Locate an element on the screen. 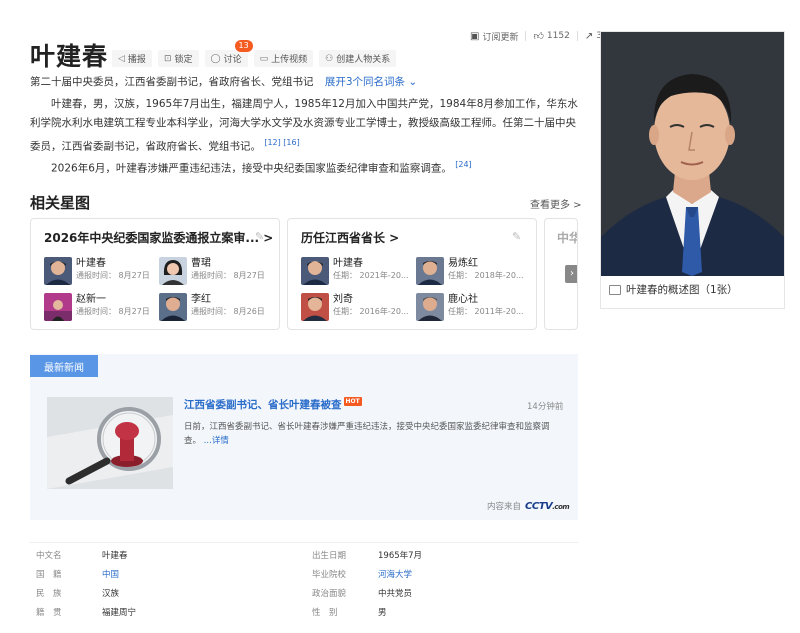 This screenshot has height=633, width=800. news-headline: 江西省委副书记、省长叶建春被查 HOT is located at coordinates (273, 404).